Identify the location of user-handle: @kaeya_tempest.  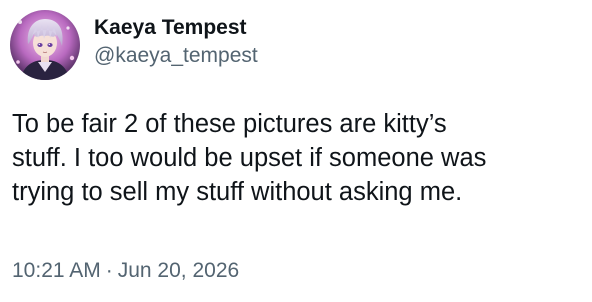
(176, 56).